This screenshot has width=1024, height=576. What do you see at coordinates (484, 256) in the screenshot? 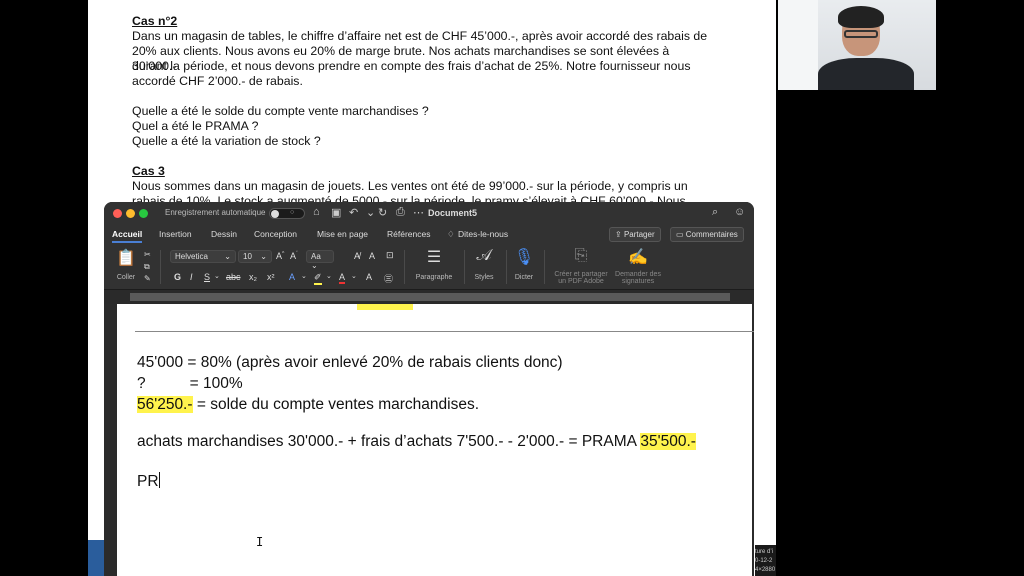
I see `styles-icon: 𝒜` at bounding box center [484, 256].